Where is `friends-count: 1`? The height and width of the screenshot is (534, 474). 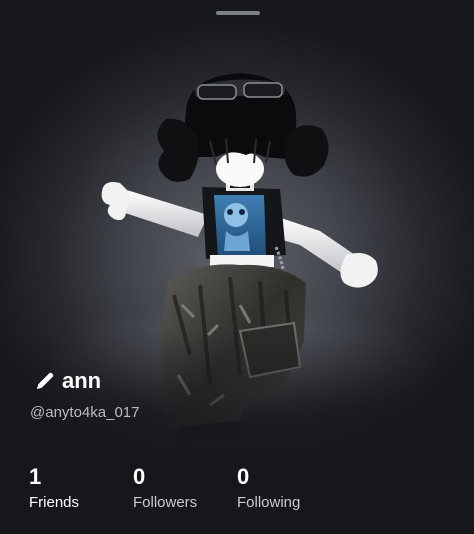 friends-count: 1 is located at coordinates (35, 476).